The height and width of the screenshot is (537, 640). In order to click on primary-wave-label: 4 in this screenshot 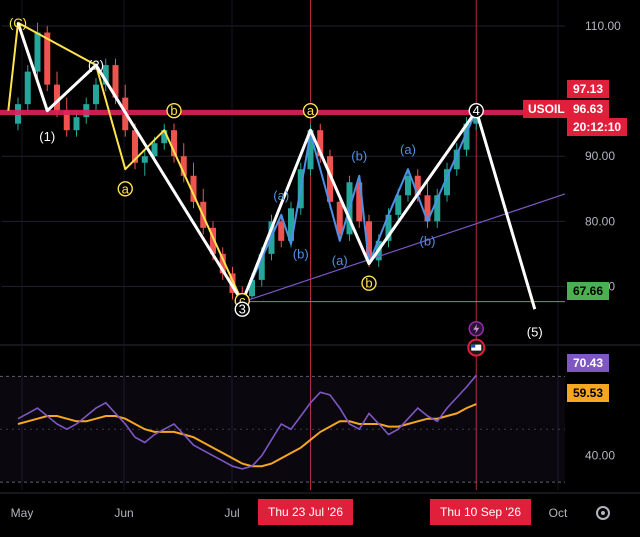, I will do `click(476, 110)`.